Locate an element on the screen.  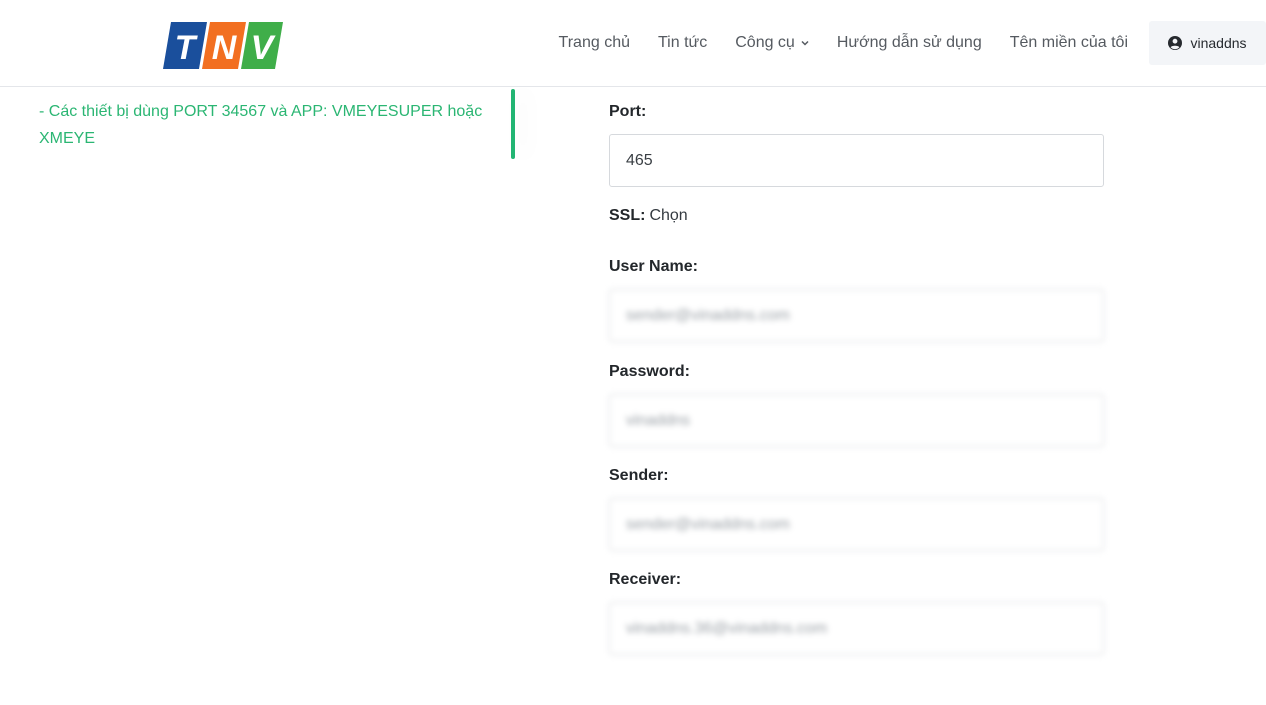
sidebar-active-indicator is located at coordinates (513, 124).